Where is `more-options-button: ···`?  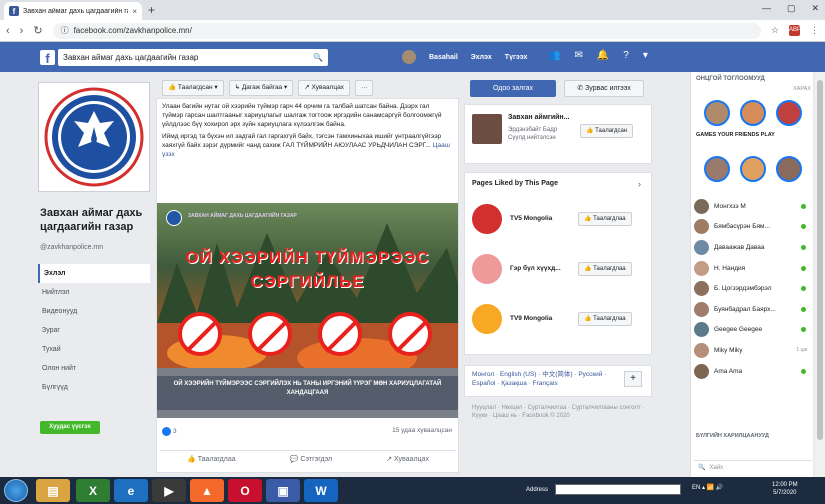 more-options-button: ··· is located at coordinates (364, 88).